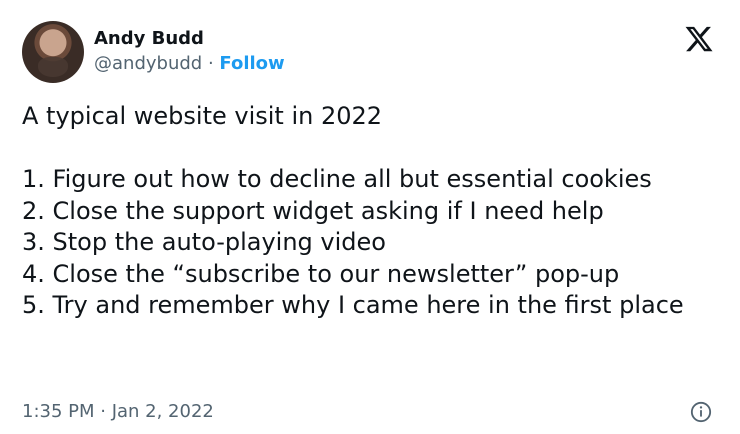 This screenshot has width=740, height=434. Describe the element at coordinates (148, 63) in the screenshot. I see `author-handle: @andybudd` at that location.